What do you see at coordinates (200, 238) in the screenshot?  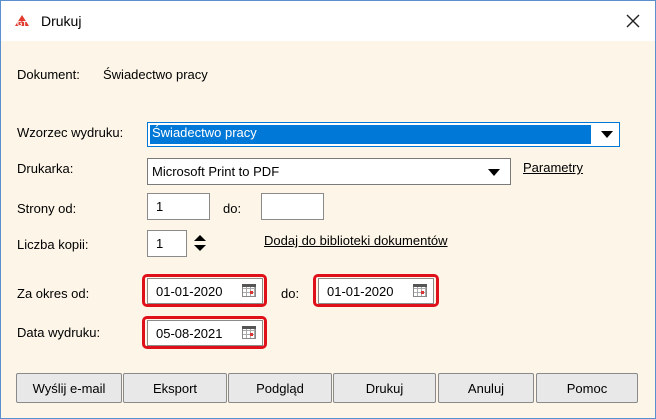 I see `arrow-up-icon` at bounding box center [200, 238].